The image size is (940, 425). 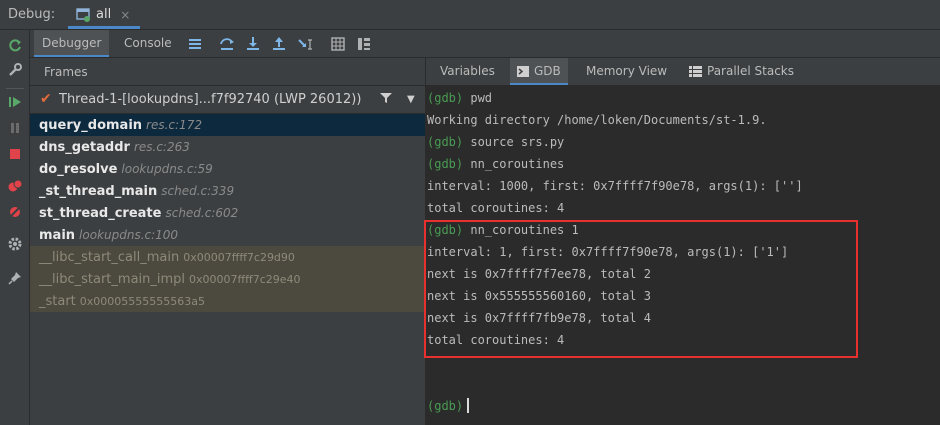 What do you see at coordinates (202, 213) in the screenshot?
I see `frame-location: sched.c:602` at bounding box center [202, 213].